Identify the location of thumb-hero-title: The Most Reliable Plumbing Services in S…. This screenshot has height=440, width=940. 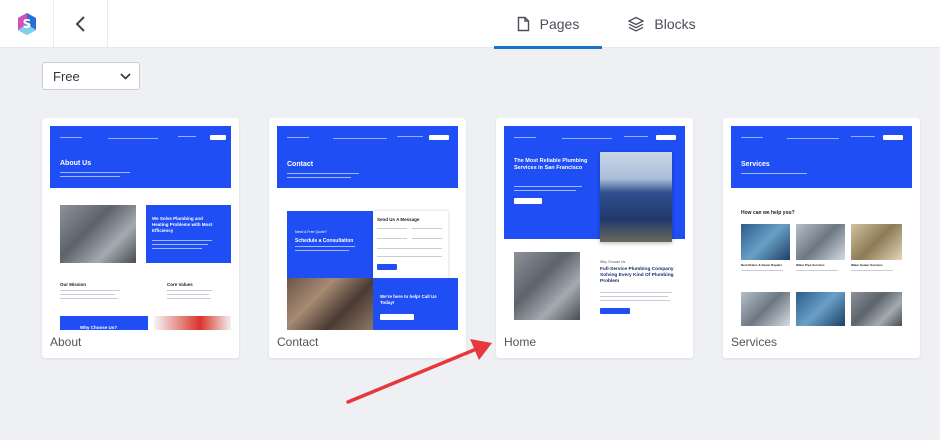
(551, 164).